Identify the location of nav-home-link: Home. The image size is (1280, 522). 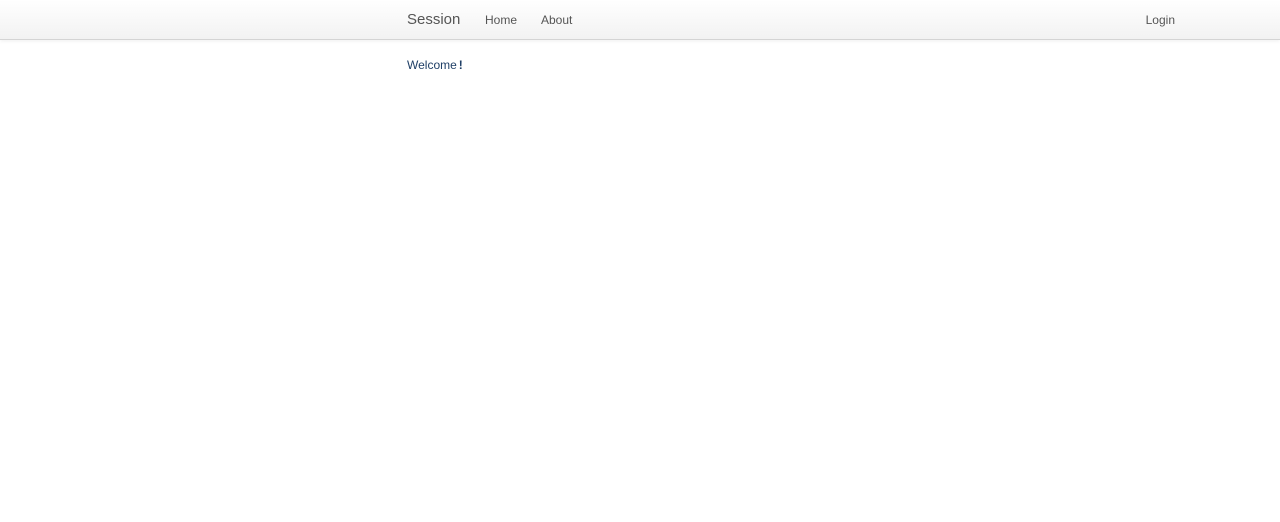
(501, 20).